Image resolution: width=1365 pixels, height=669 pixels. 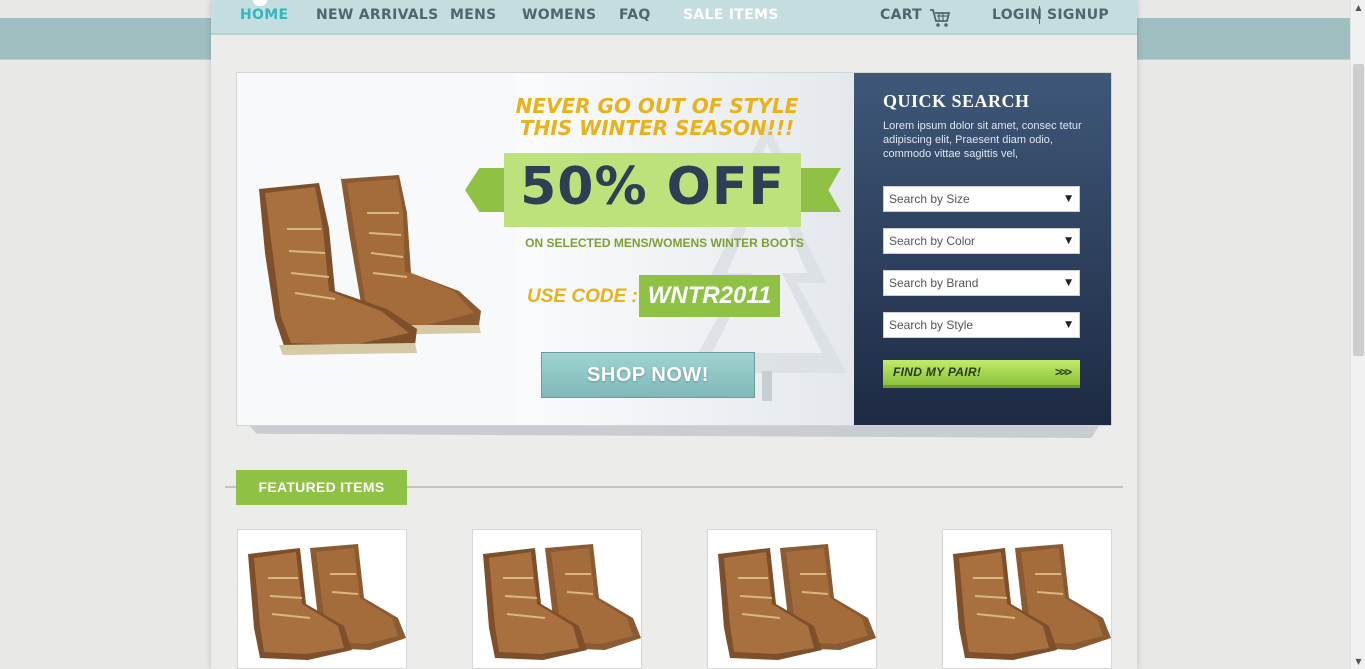 What do you see at coordinates (473, 15) in the screenshot?
I see `nav-item-mens: MENS` at bounding box center [473, 15].